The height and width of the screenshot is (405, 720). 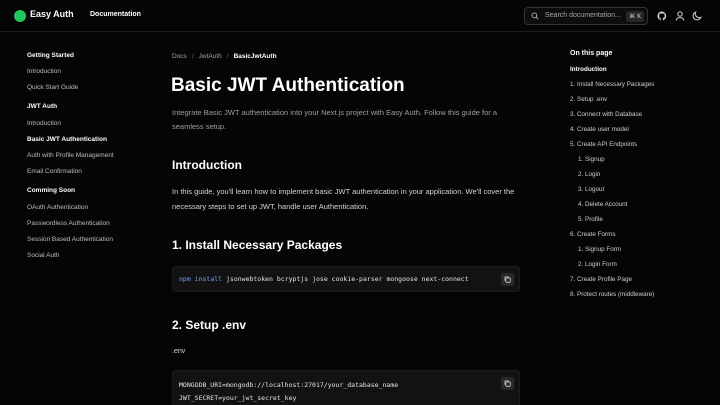 What do you see at coordinates (179, 56) in the screenshot?
I see `breadcrumb-docs: Docs` at bounding box center [179, 56].